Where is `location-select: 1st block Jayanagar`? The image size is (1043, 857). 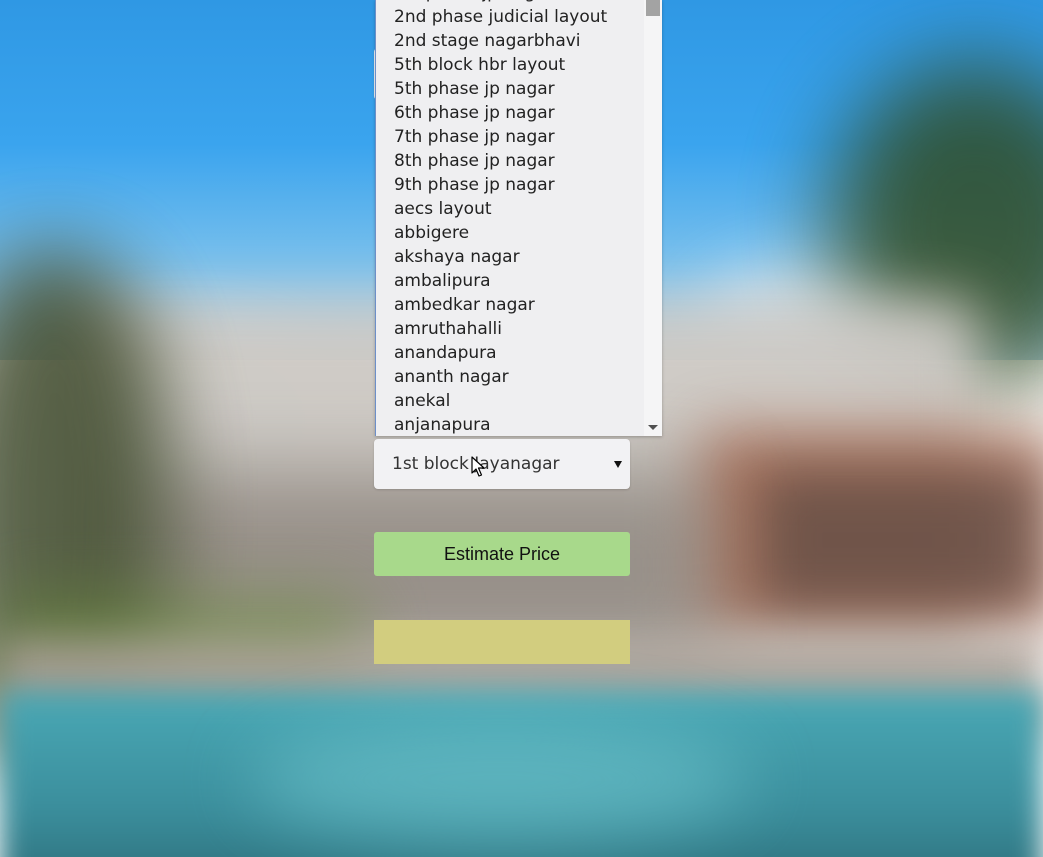
location-select: 1st block Jayanagar is located at coordinates (502, 464).